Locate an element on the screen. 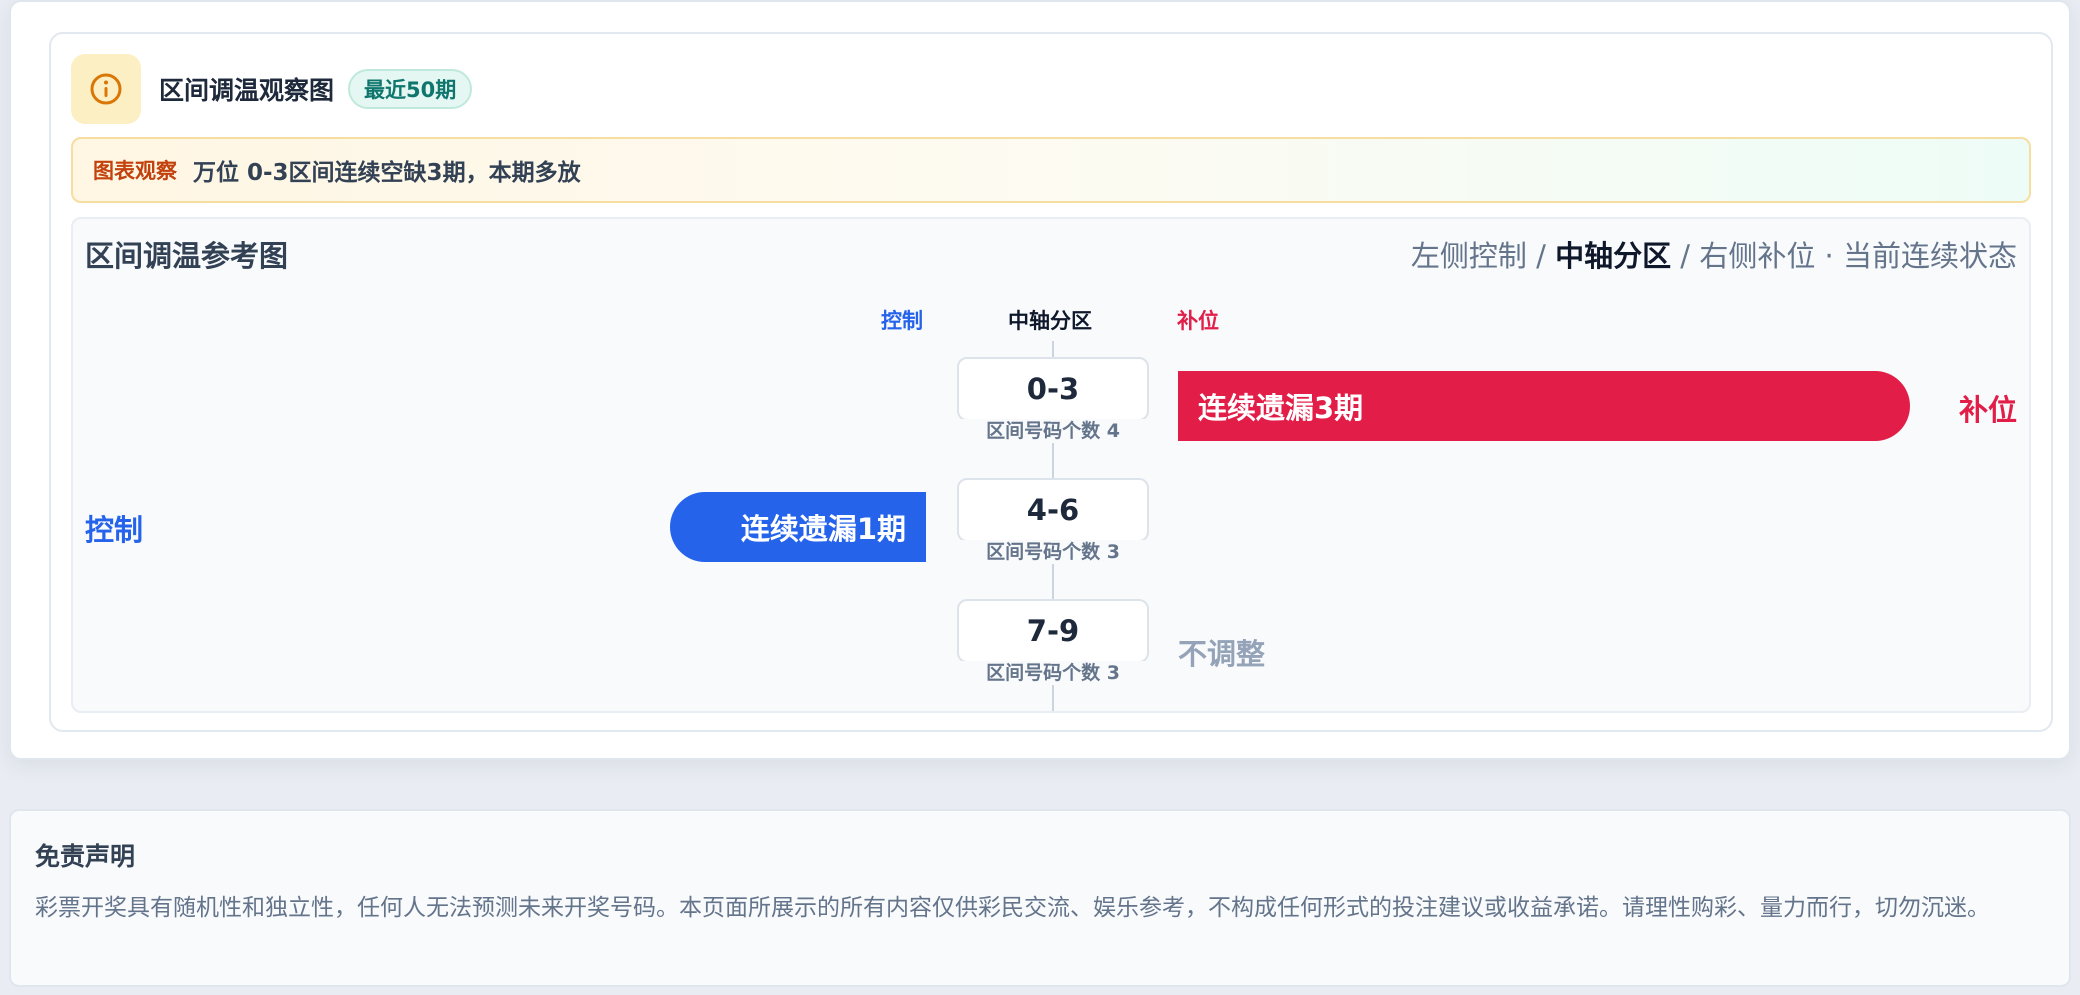 This screenshot has height=995, width=2080. legend-center: 中轴分区 is located at coordinates (1613, 256).